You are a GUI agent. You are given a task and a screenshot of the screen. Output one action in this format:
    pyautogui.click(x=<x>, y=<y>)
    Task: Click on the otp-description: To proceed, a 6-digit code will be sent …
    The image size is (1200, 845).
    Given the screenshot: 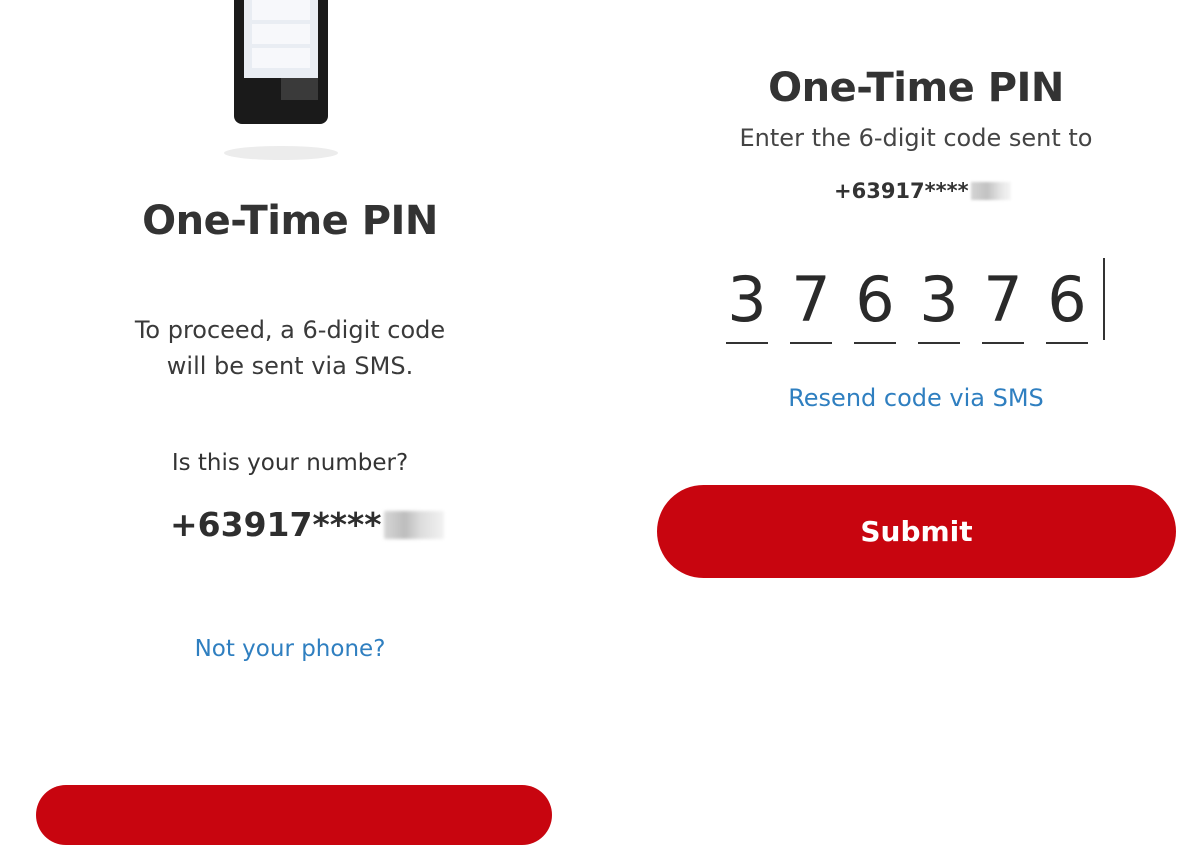 What is the action you would take?
    pyautogui.click(x=290, y=348)
    